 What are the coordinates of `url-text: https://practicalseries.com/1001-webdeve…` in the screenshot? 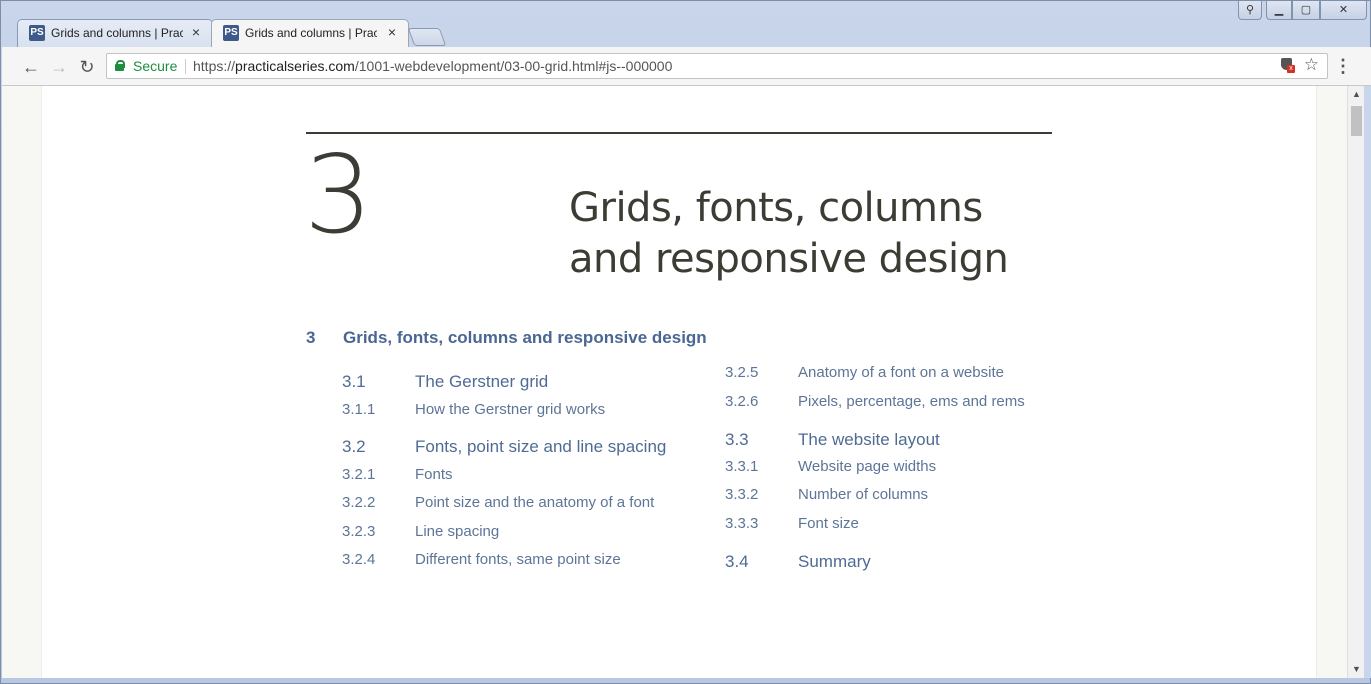 It's located at (432, 66).